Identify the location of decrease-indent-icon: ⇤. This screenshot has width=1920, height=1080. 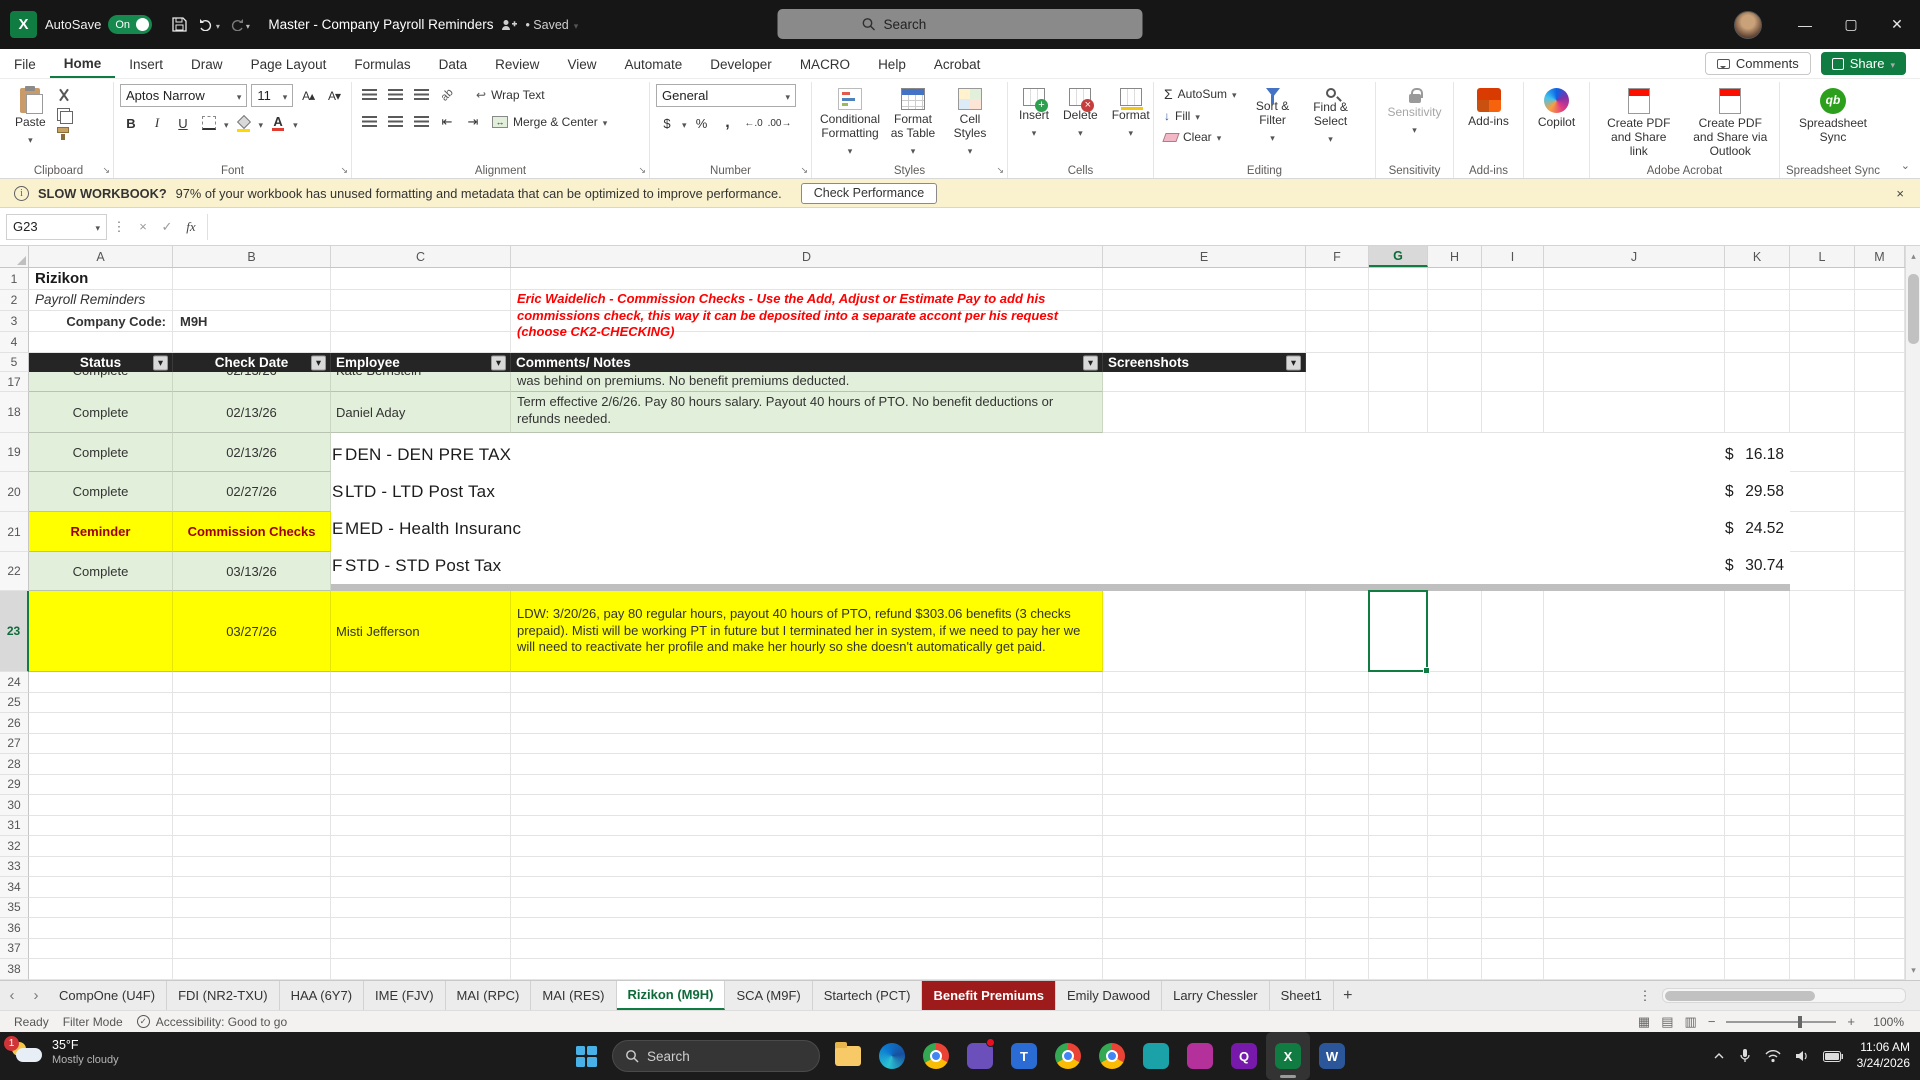
(447, 122).